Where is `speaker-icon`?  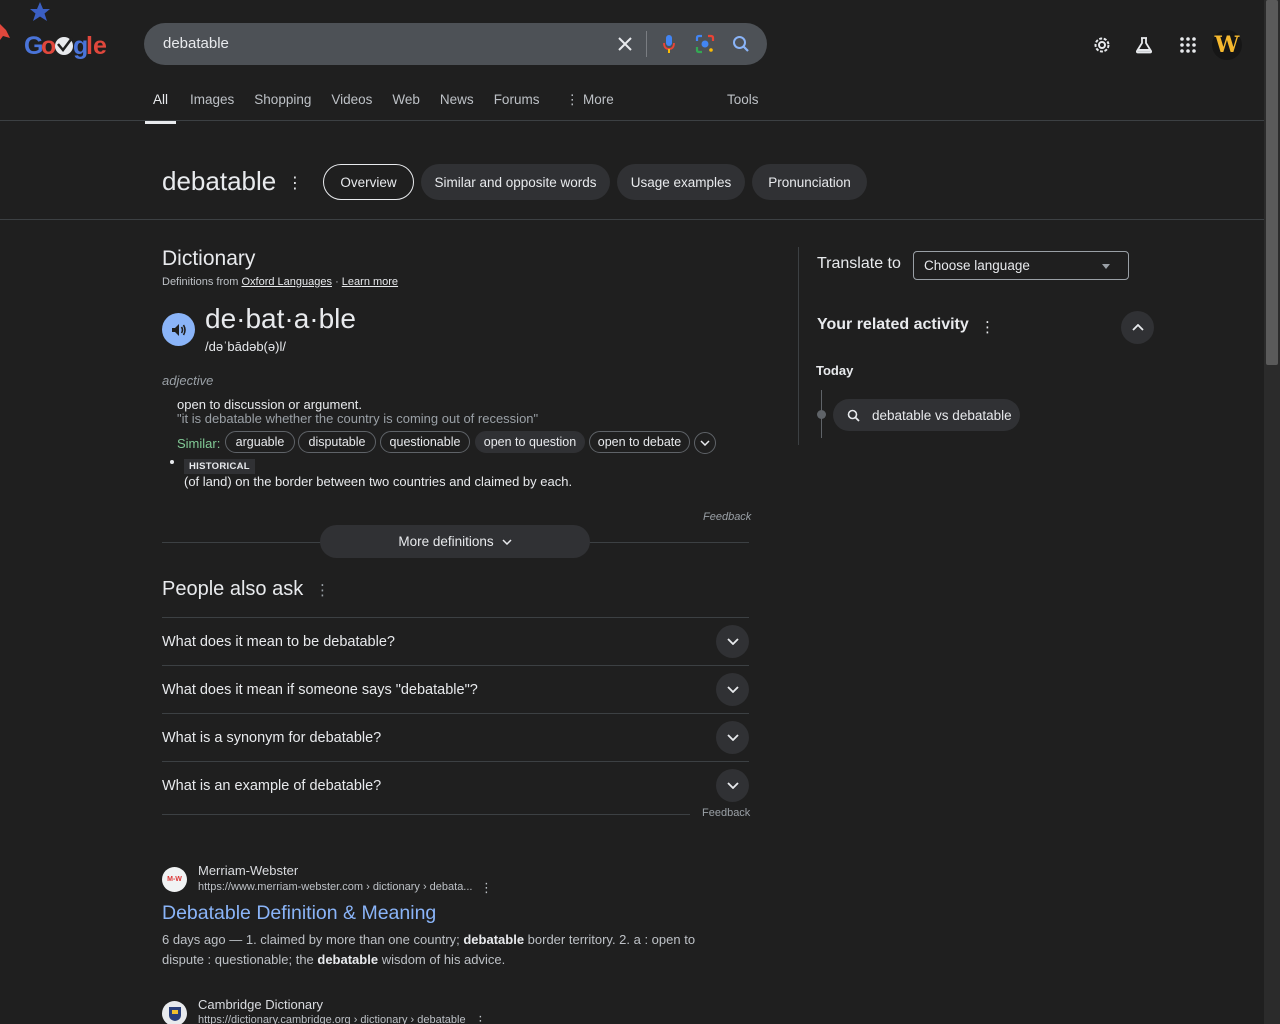 speaker-icon is located at coordinates (178, 329).